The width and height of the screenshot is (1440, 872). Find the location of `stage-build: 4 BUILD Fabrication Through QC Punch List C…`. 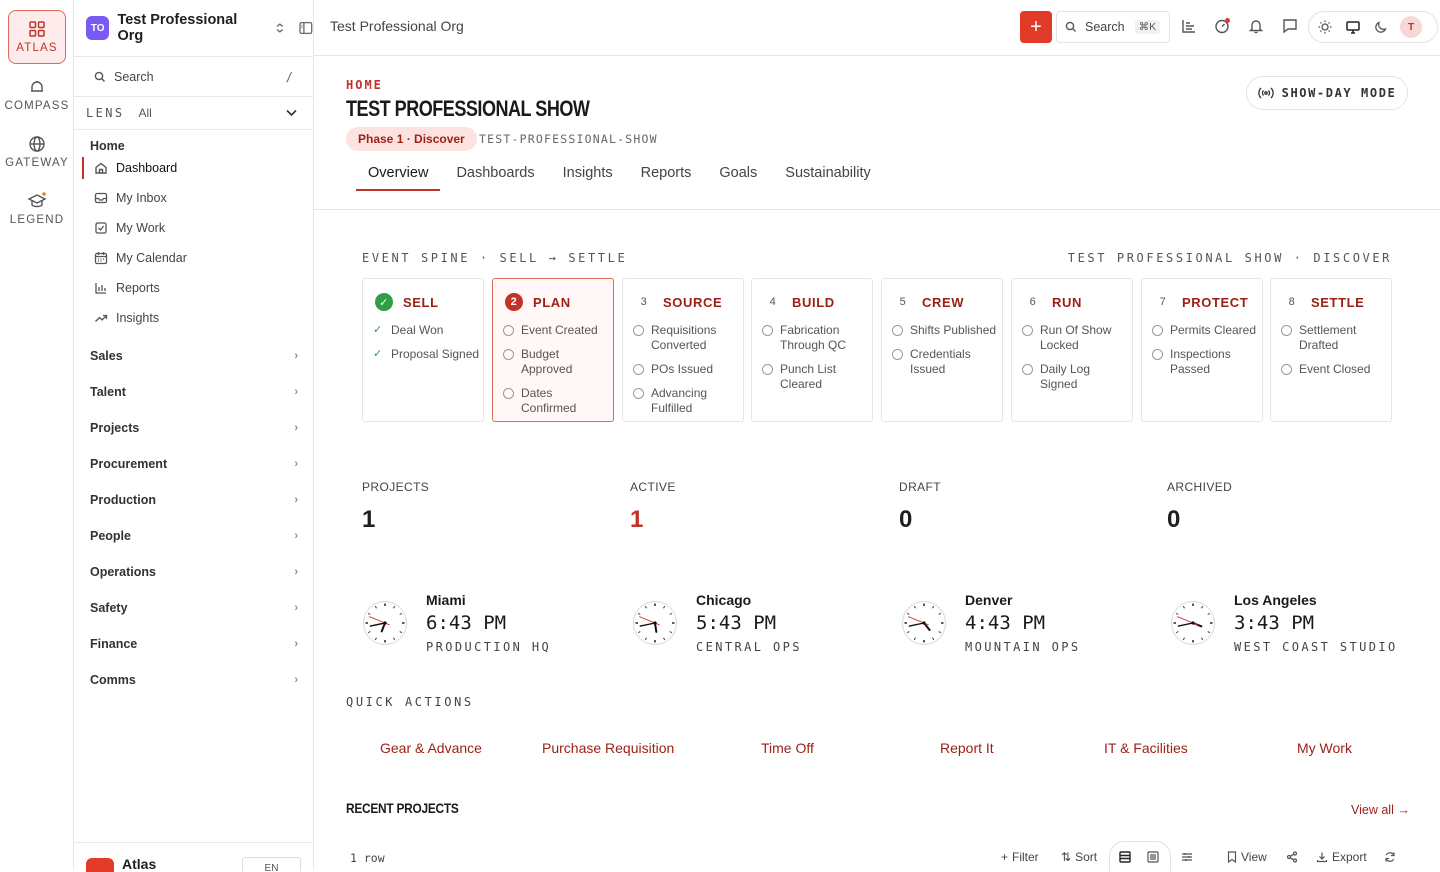

stage-build: 4 BUILD Fabrication Through QC Punch List C… is located at coordinates (812, 350).